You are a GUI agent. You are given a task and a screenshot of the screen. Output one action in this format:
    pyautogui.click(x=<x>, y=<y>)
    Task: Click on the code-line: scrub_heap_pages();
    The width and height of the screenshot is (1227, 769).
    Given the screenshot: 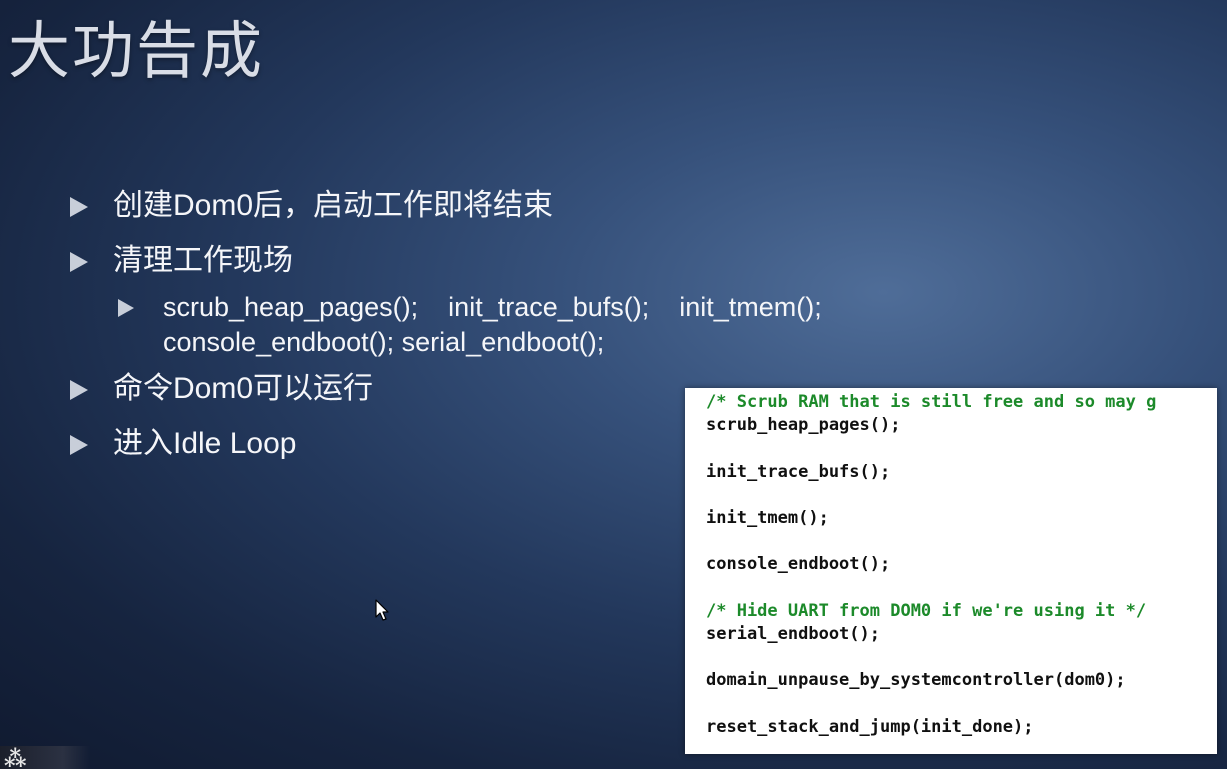 What is the action you would take?
    pyautogui.click(x=803, y=425)
    